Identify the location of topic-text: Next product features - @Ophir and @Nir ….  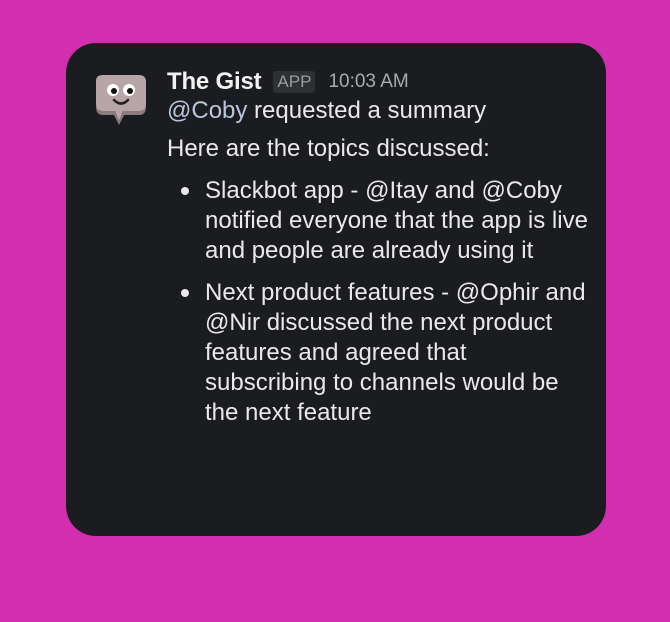
(395, 352).